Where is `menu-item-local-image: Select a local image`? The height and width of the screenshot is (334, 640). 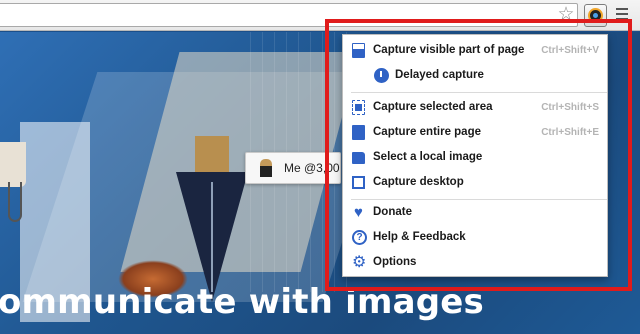 menu-item-local-image: Select a local image is located at coordinates (475, 158).